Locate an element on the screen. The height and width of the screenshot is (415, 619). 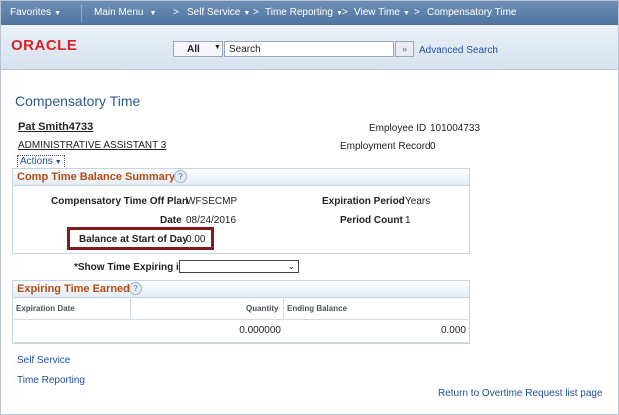
breadcrumb-current: Compensatory Time is located at coordinates (472, 12).